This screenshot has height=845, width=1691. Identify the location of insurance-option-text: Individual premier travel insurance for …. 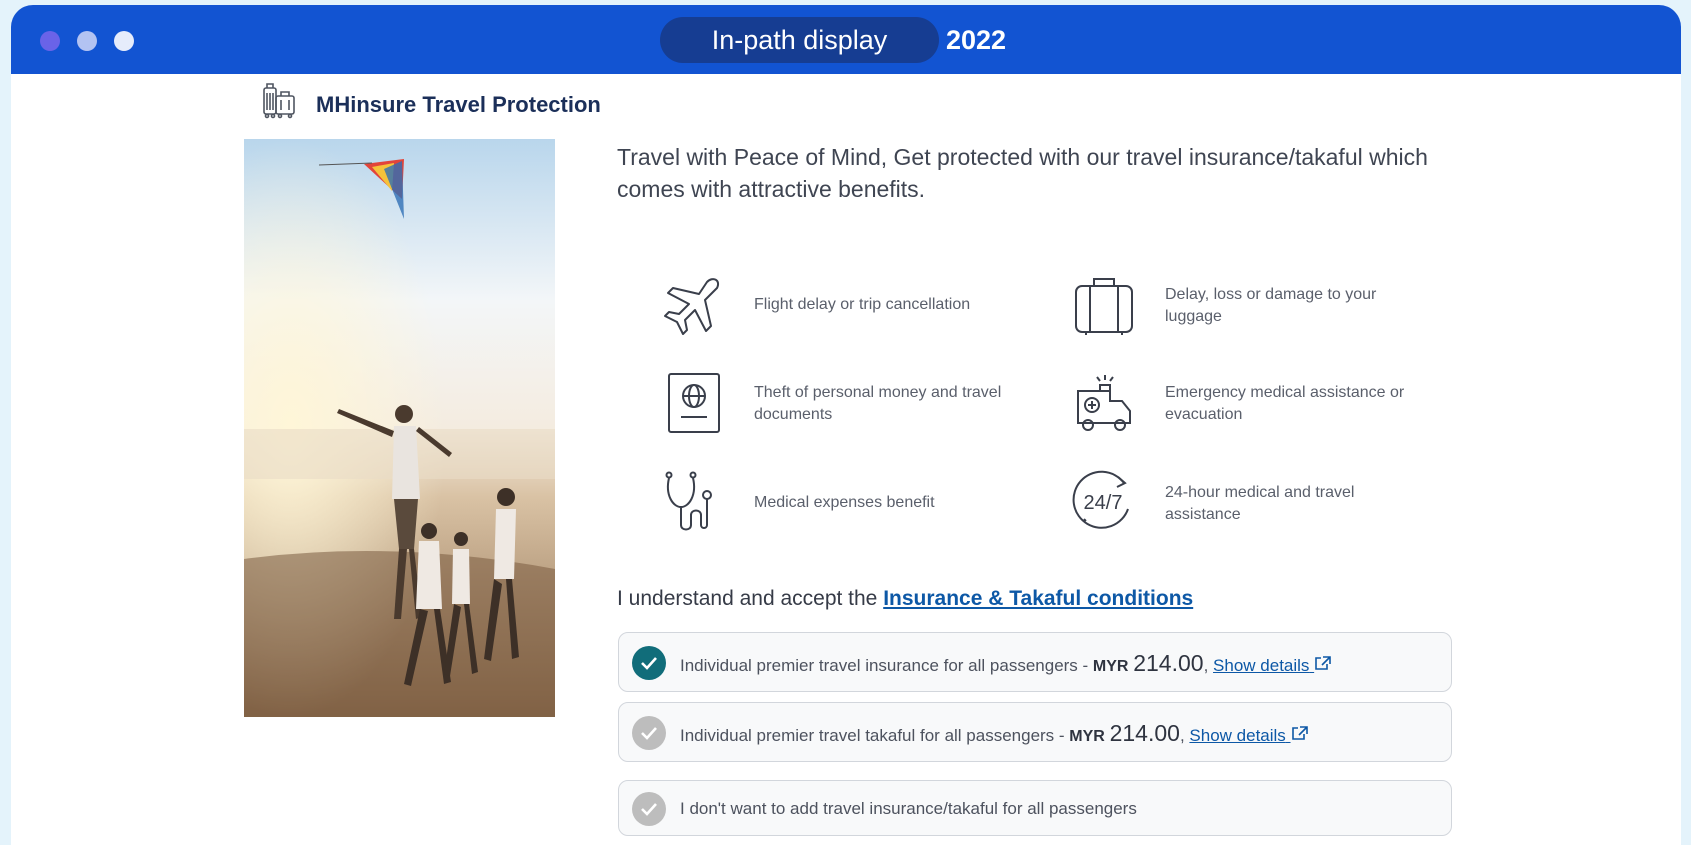
(1006, 663).